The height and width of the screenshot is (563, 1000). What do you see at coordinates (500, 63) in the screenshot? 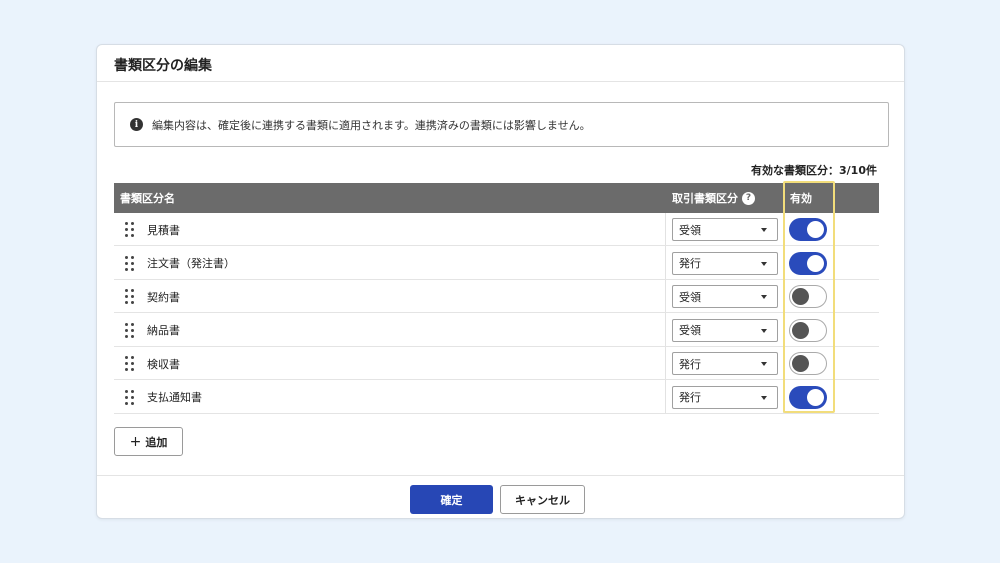
I see `dialog-title: 書類区分の編集` at bounding box center [500, 63].